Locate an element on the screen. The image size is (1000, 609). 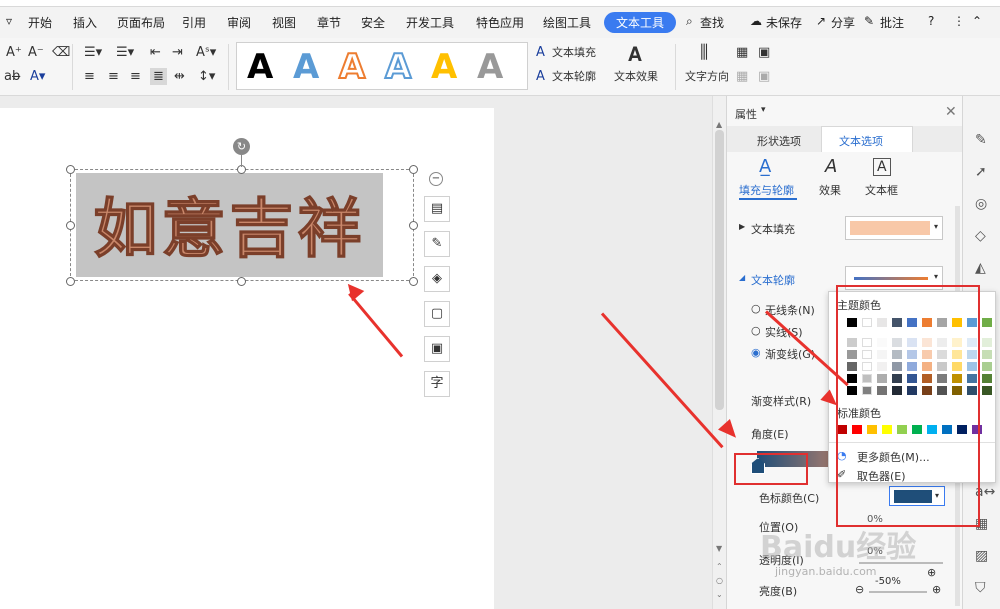
text-outline-icon: A is located at coordinates (540, 76).